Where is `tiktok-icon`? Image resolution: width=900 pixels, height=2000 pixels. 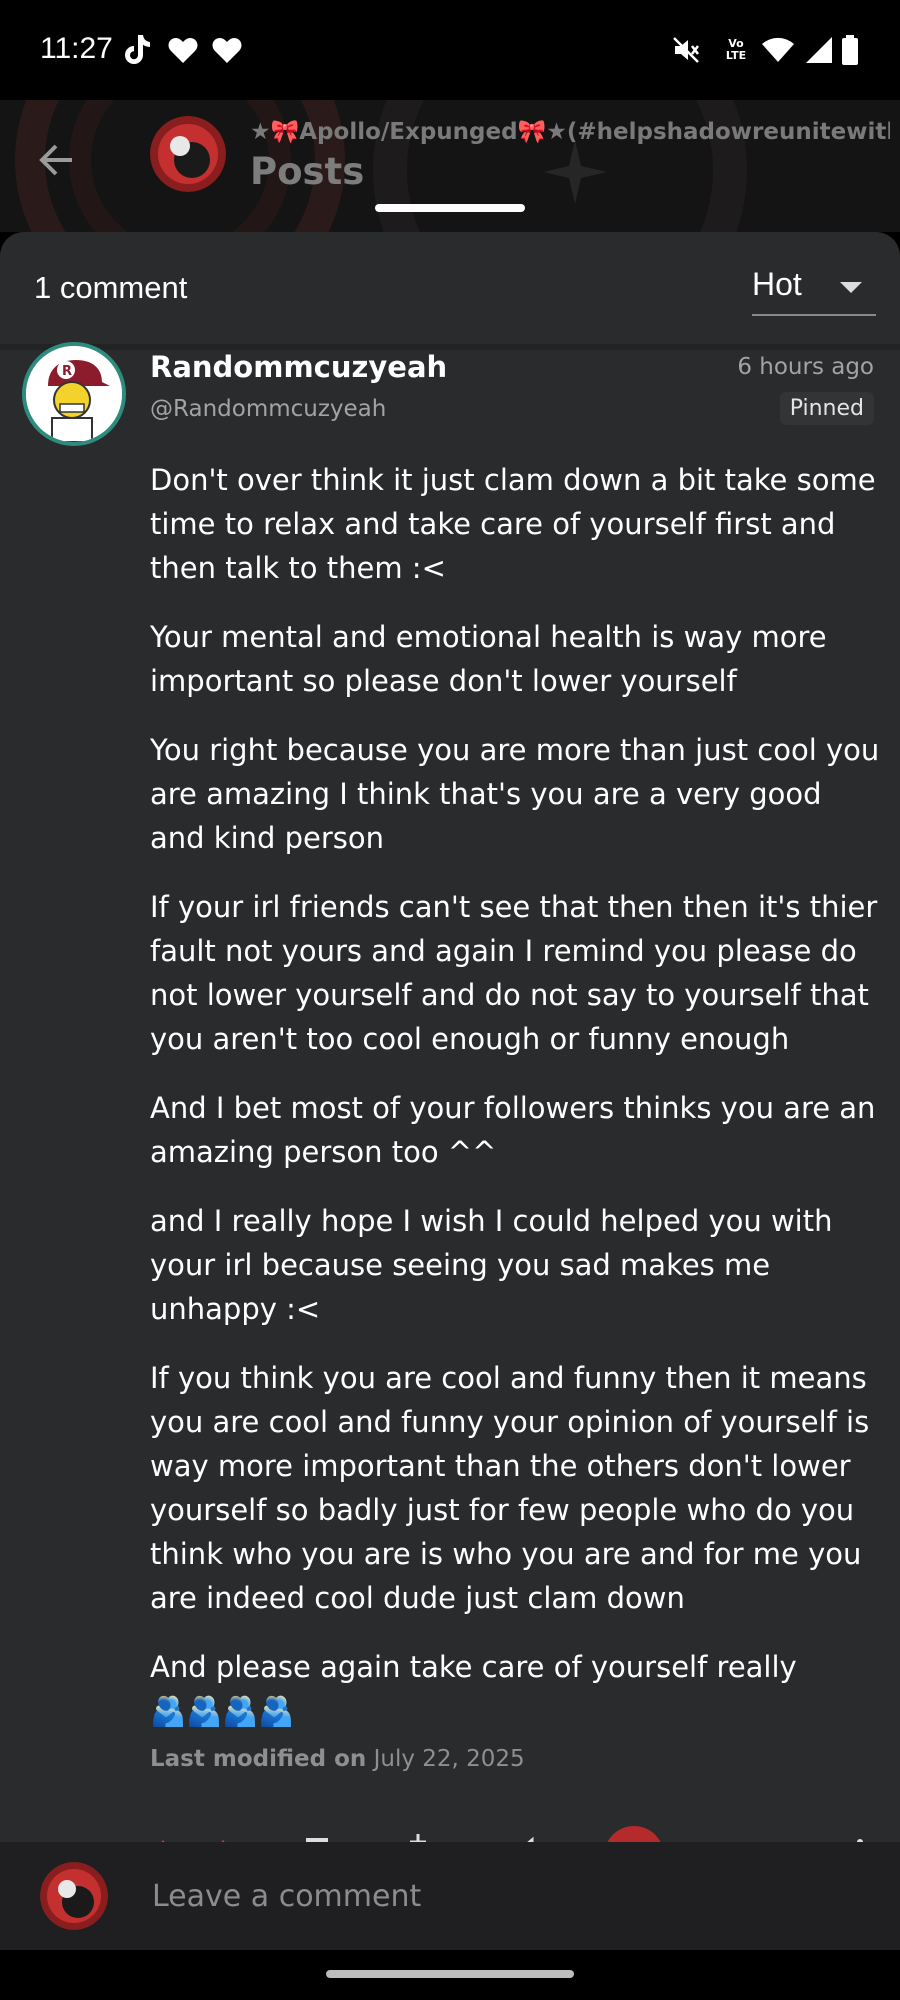
tiktok-icon is located at coordinates (137, 50).